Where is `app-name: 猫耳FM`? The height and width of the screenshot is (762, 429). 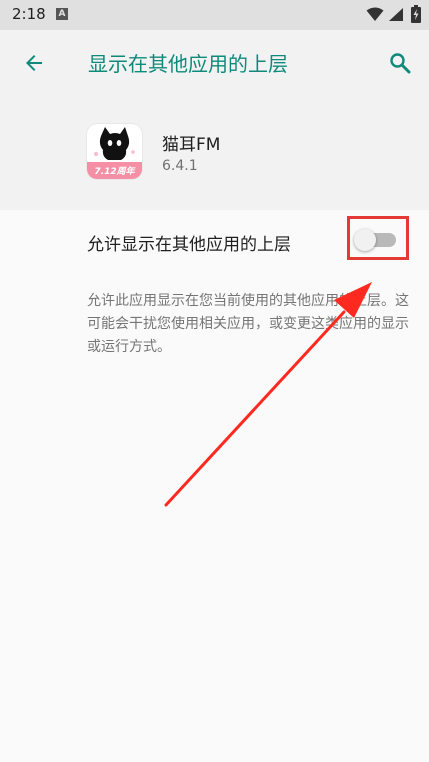
app-name: 猫耳FM is located at coordinates (191, 145).